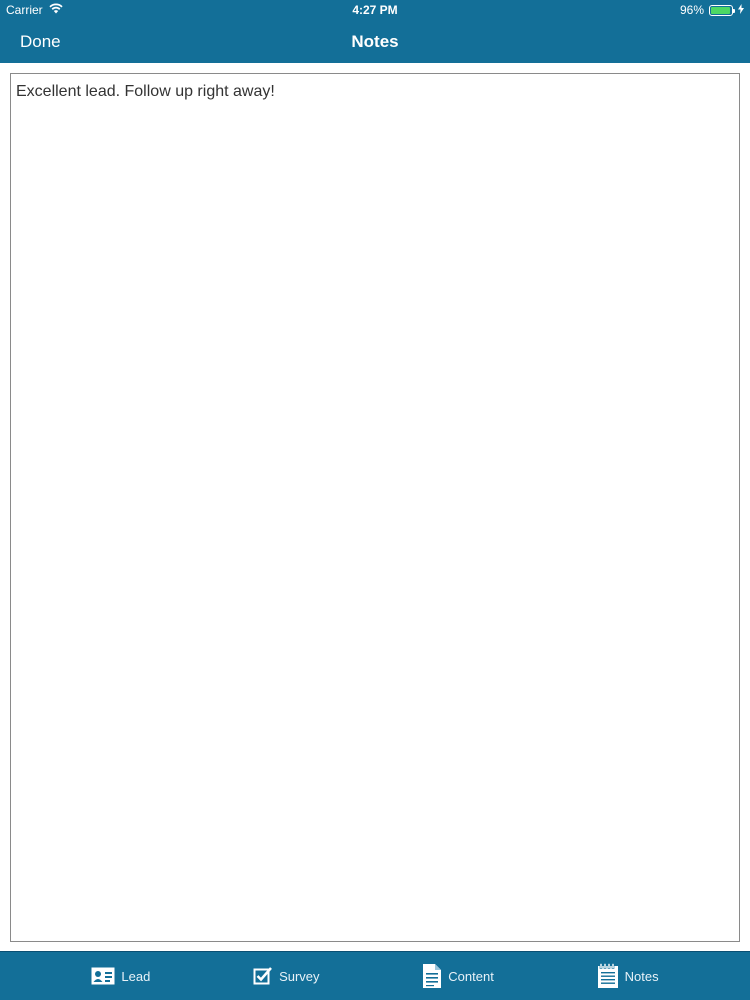 Image resolution: width=750 pixels, height=1000 pixels. I want to click on status-bar: Carrier 4:27 PM 96%, so click(375, 10).